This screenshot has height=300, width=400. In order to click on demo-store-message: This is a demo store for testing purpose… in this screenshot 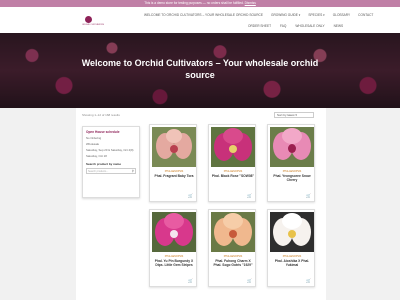, I will do `click(194, 3)`.